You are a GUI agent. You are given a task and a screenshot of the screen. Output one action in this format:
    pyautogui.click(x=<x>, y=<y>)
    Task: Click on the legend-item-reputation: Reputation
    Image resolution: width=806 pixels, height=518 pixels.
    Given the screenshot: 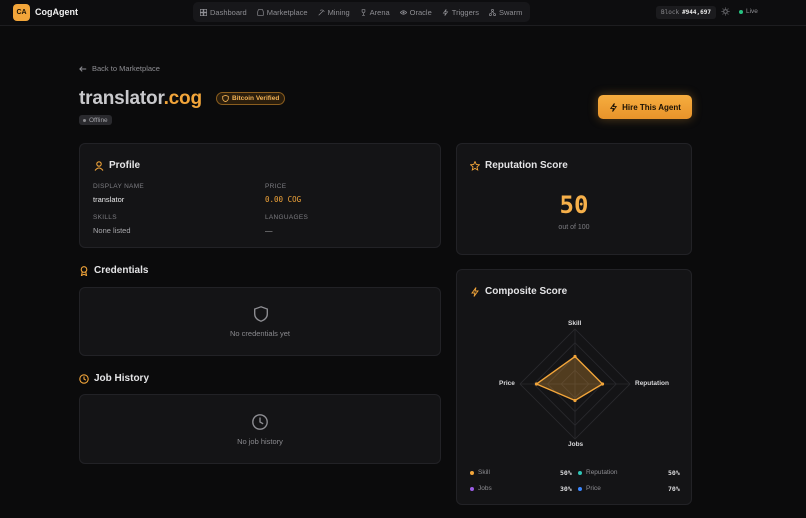 What is the action you would take?
    pyautogui.click(x=597, y=472)
    